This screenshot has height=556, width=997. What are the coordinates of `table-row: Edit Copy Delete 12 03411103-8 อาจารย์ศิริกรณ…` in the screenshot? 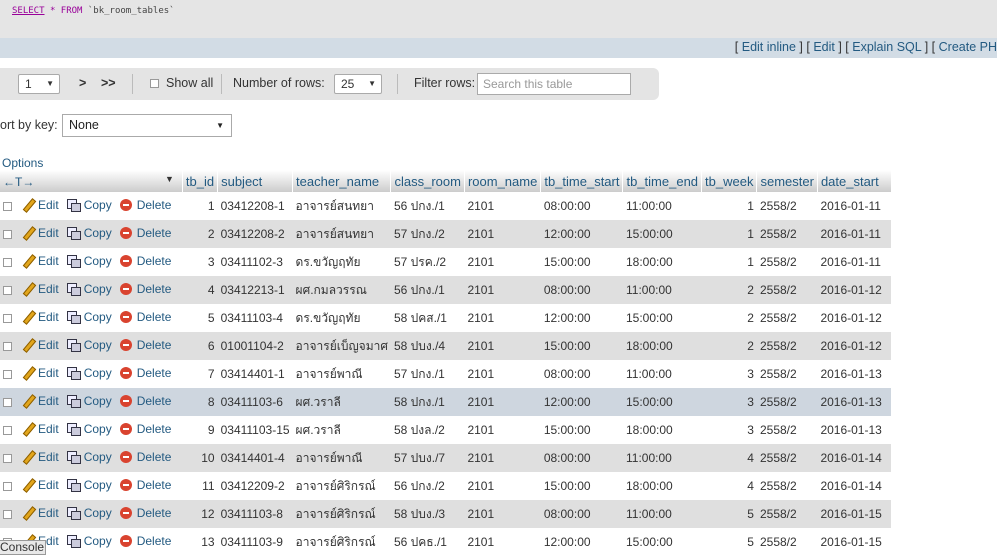 It's located at (446, 514).